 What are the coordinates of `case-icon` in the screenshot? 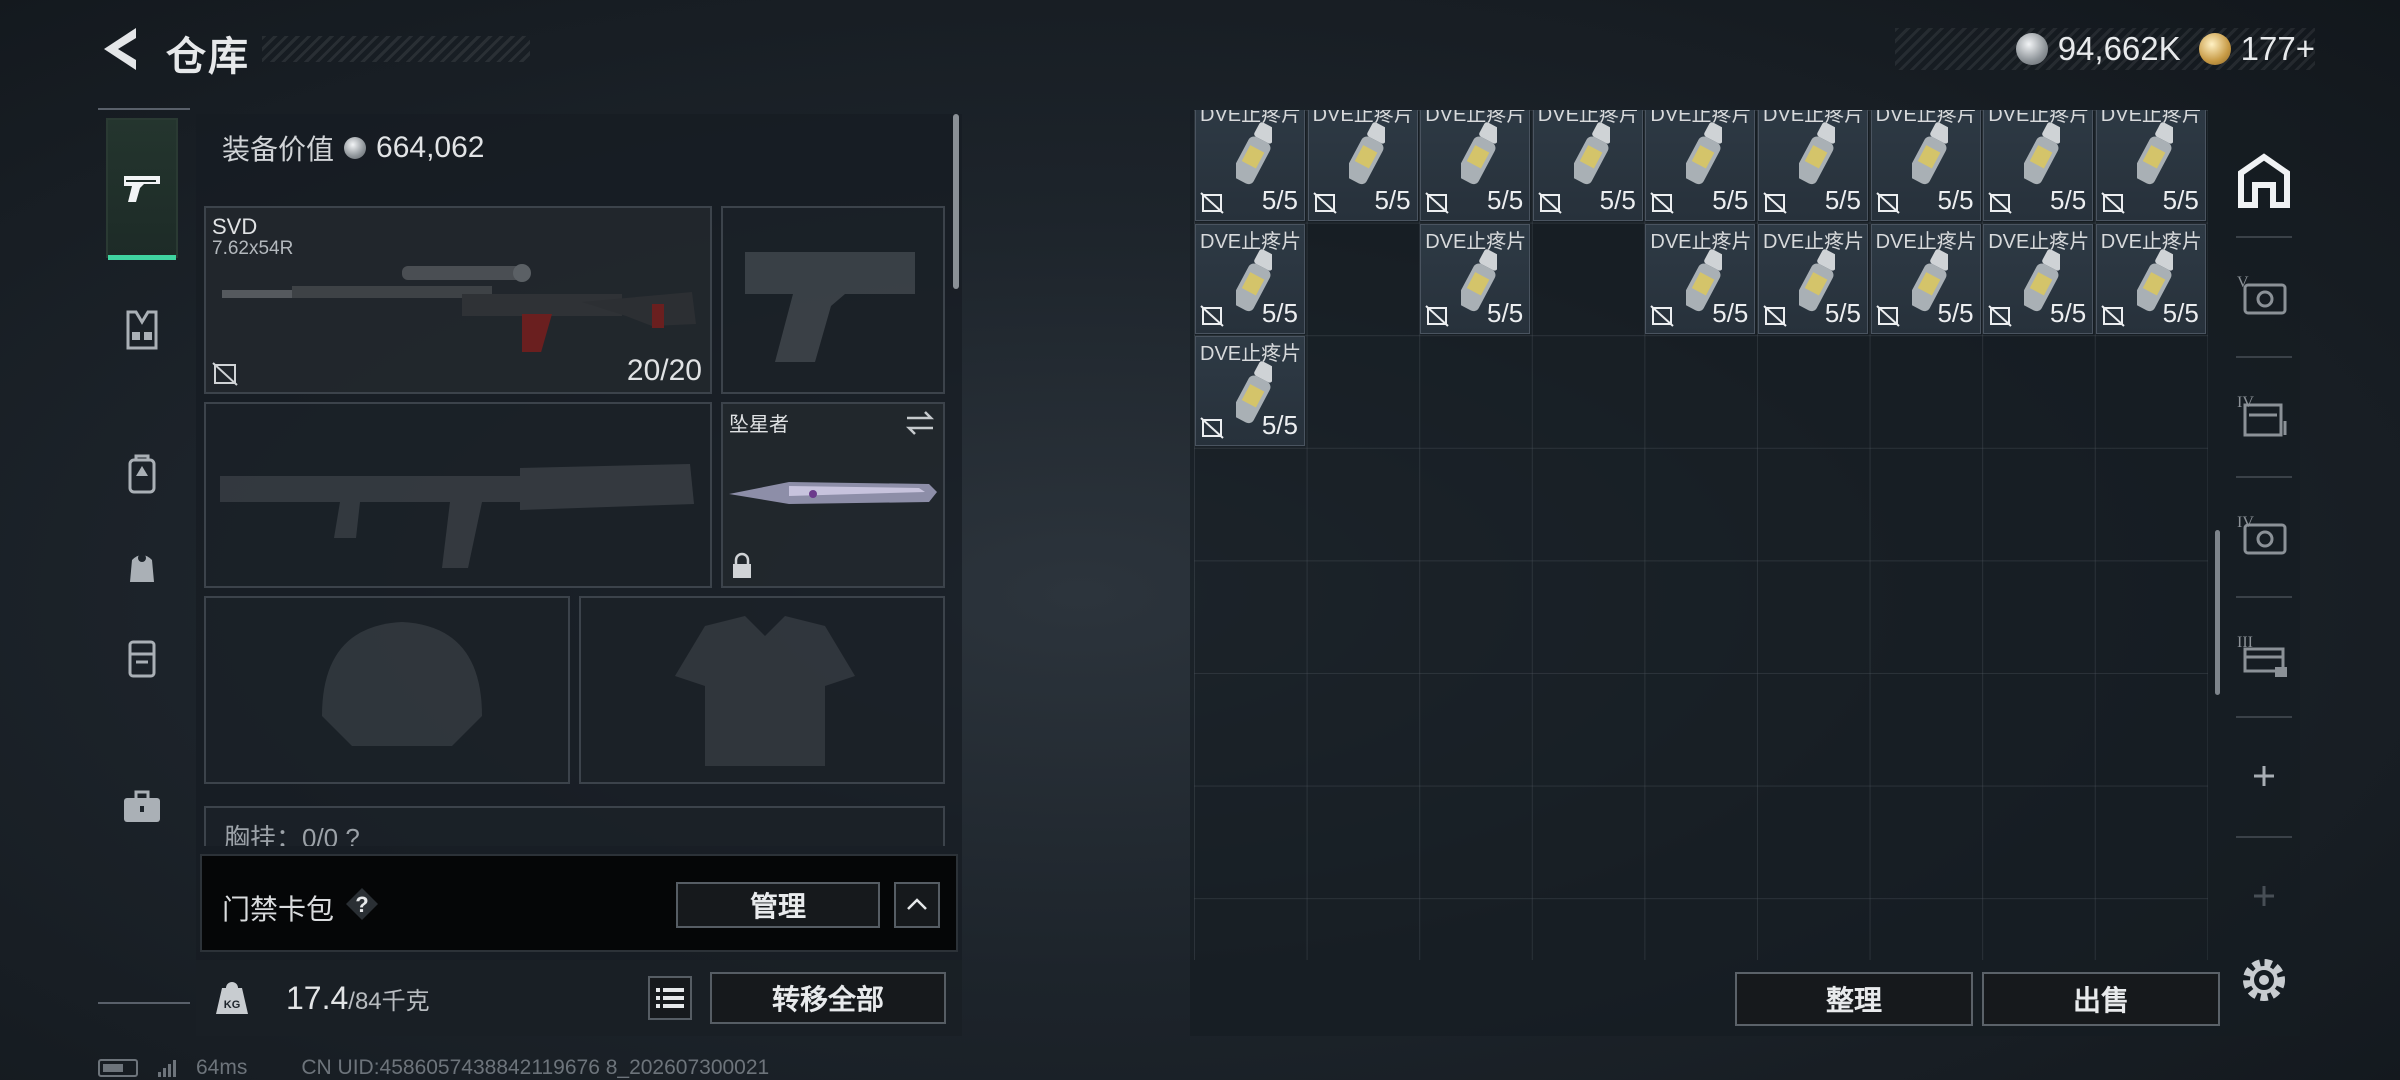 It's located at (142, 659).